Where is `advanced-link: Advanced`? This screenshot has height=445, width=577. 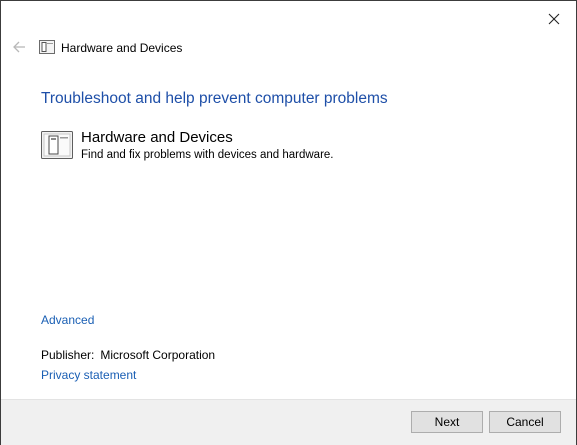
advanced-link: Advanced is located at coordinates (67, 320).